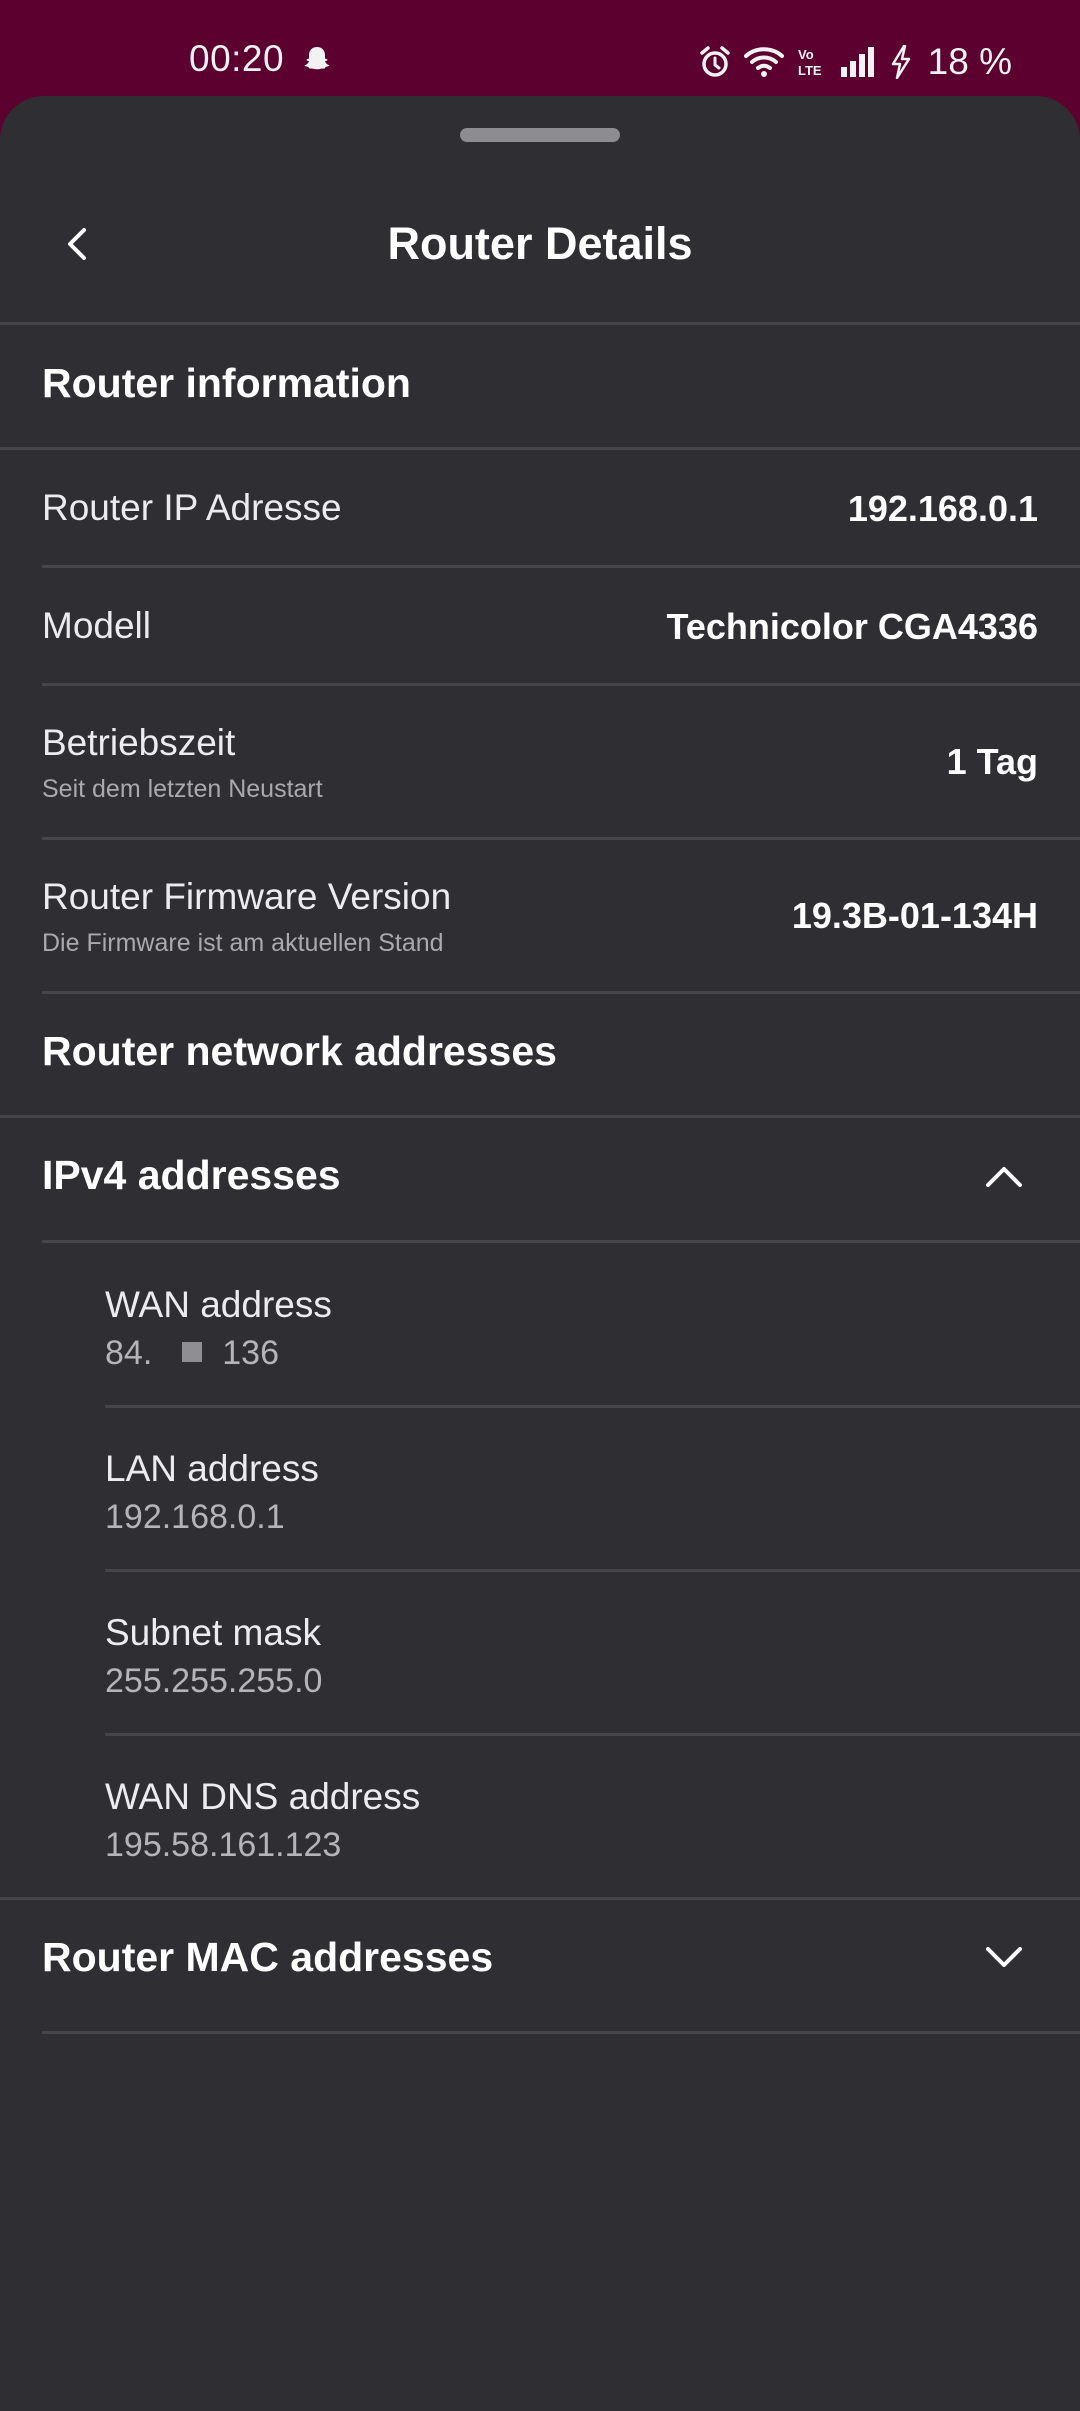  I want to click on mac-title: Router MAC addresses, so click(268, 1957).